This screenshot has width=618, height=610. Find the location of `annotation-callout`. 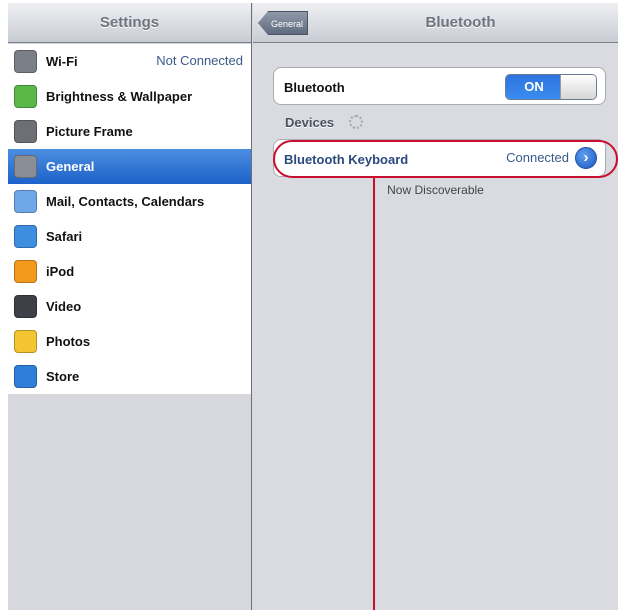

annotation-callout is located at coordinates (445, 159).